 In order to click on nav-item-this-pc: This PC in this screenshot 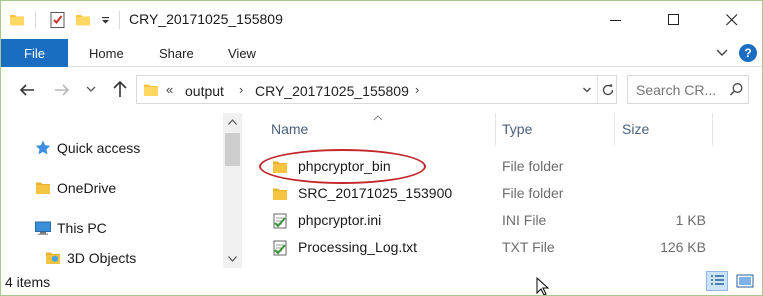, I will do `click(112, 228)`.